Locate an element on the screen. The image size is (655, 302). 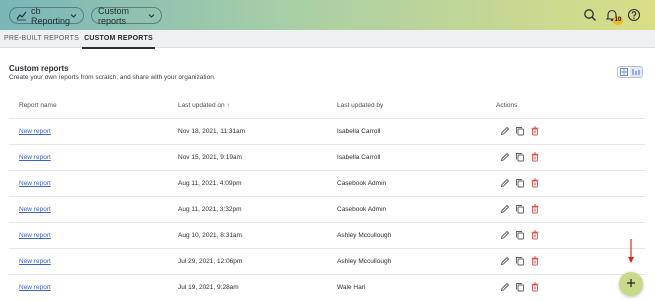
report-type-selector: Custom reports is located at coordinates (126, 15).